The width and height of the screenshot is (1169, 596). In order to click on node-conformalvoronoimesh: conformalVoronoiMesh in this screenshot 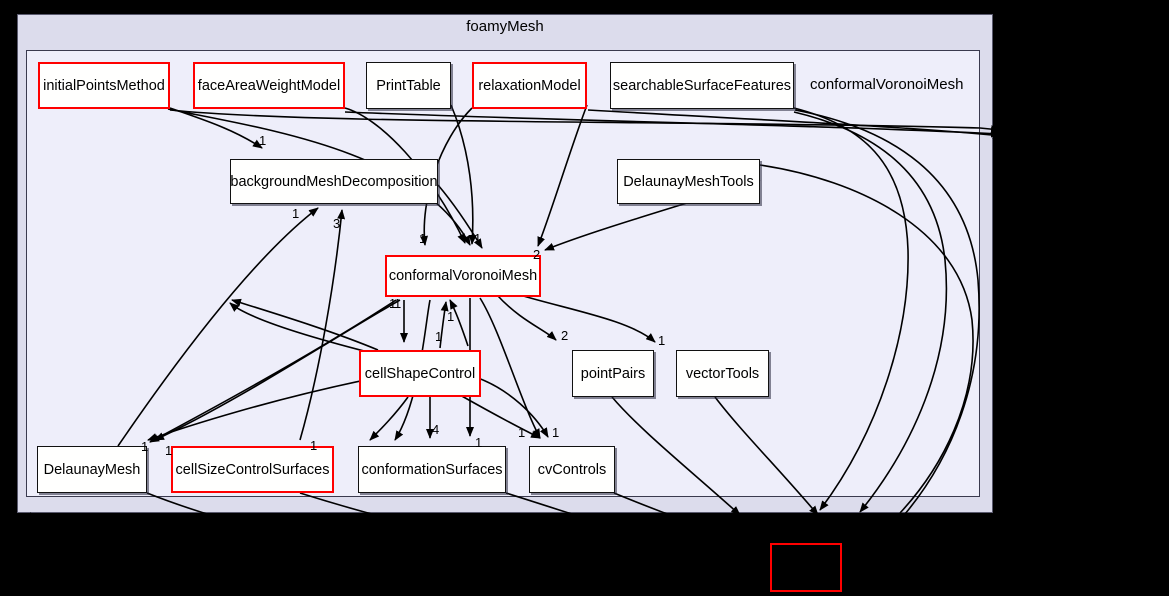, I will do `click(463, 276)`.